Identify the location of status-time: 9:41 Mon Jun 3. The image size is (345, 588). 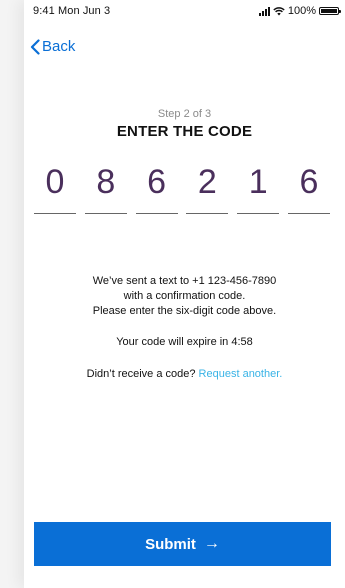
(71, 11).